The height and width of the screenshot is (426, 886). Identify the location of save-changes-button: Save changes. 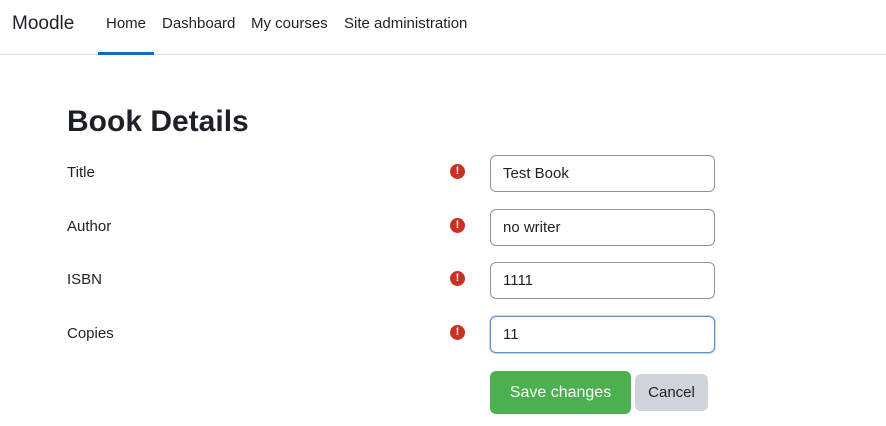
(560, 392).